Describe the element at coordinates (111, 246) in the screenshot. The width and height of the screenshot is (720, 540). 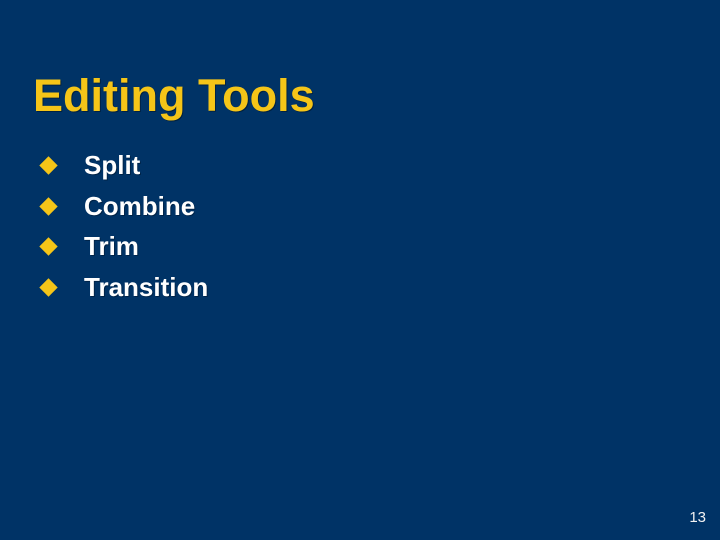
I see `list-item-label: Trim` at that location.